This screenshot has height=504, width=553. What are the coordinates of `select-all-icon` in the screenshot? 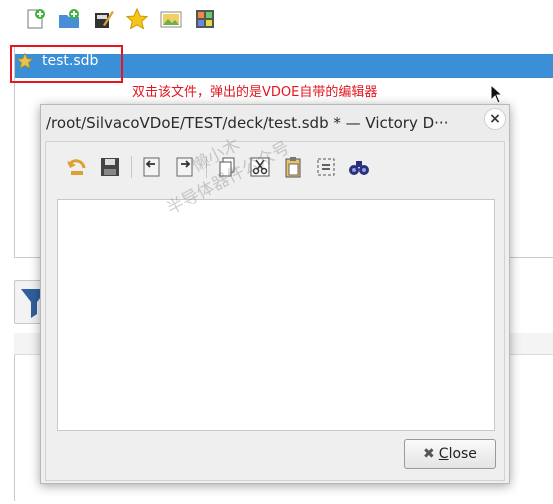 It's located at (326, 167).